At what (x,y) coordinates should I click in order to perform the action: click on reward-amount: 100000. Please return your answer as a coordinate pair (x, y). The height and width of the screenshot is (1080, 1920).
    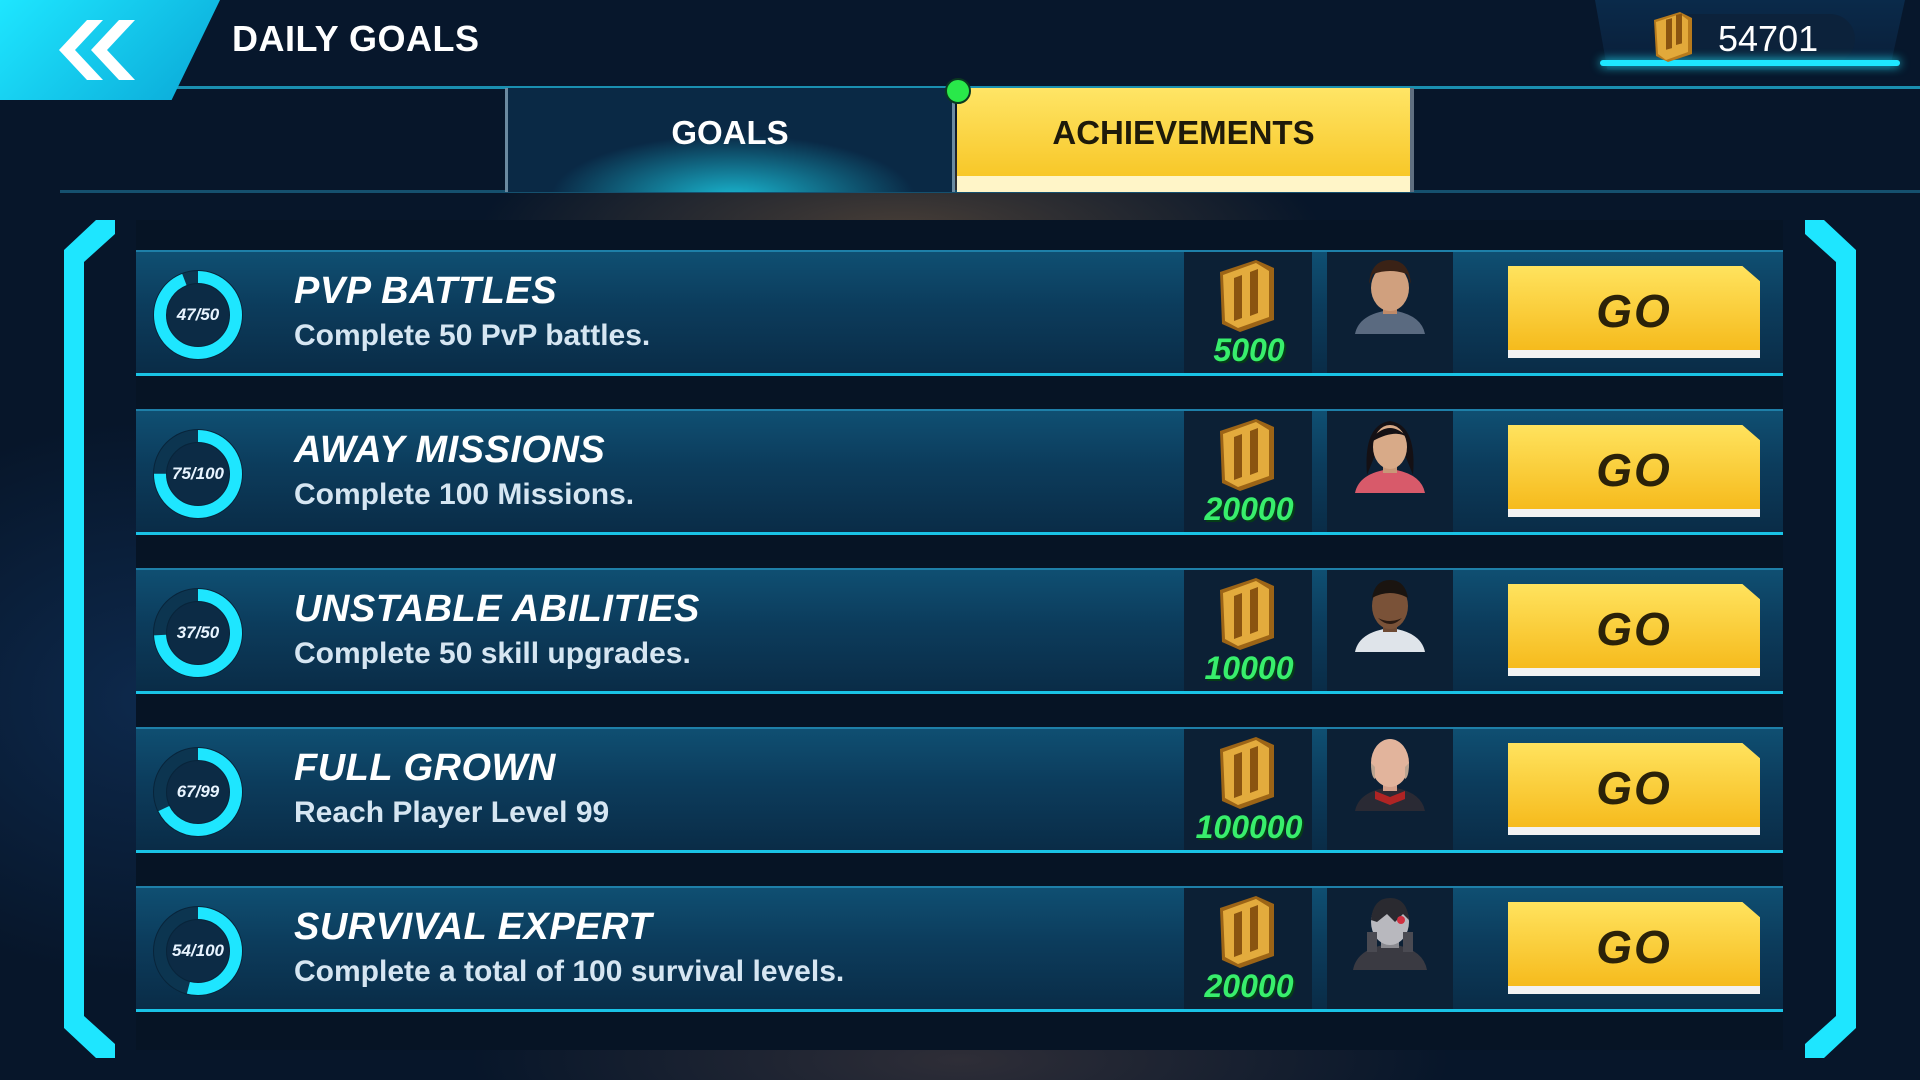
    Looking at the image, I should click on (1249, 827).